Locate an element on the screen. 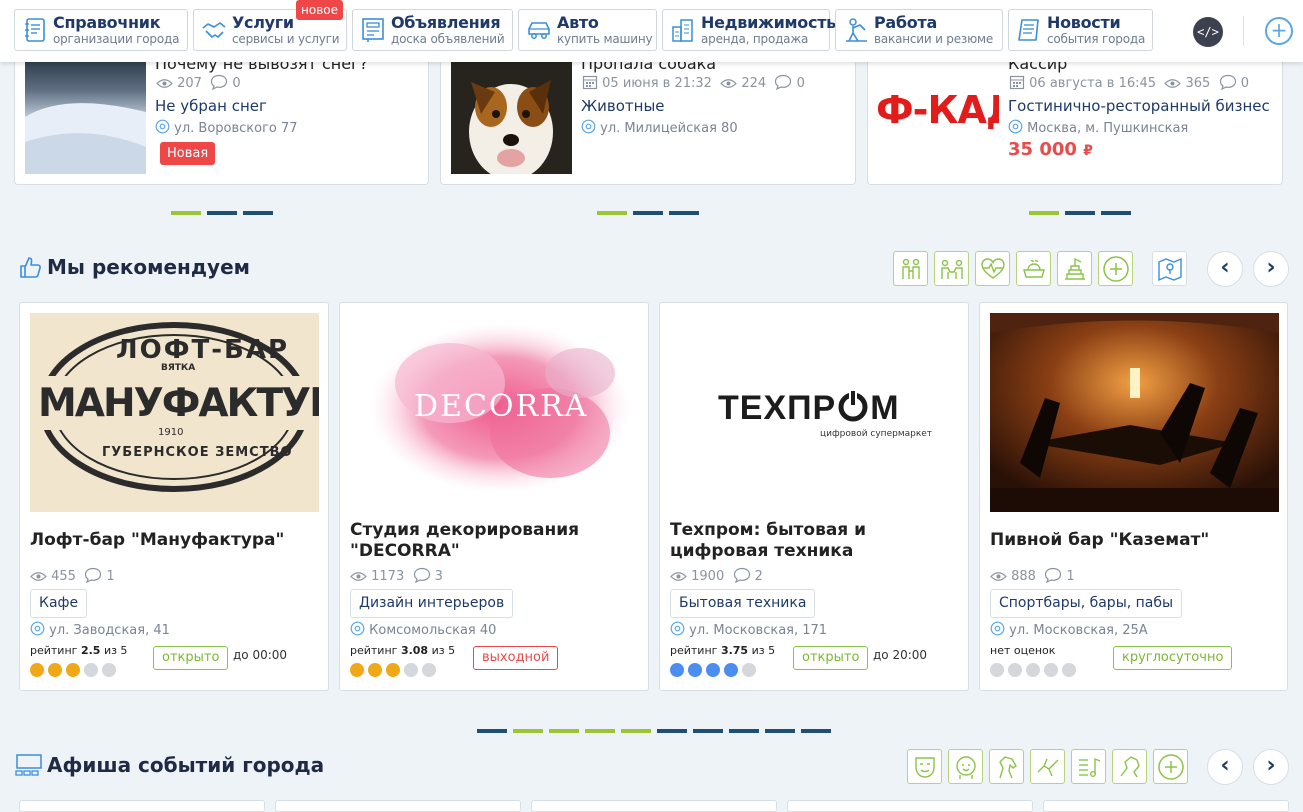 This screenshot has width=1303, height=812. card-title: Пивной бар "Каземат" is located at coordinates (1135, 540).